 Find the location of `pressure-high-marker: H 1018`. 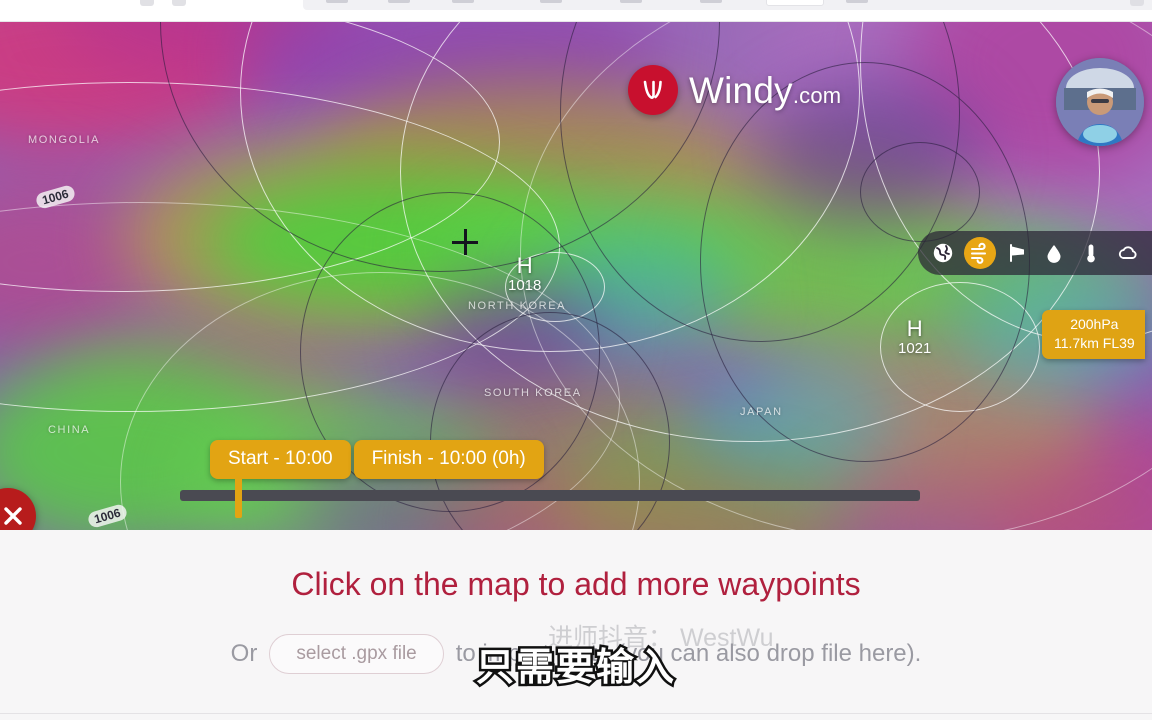

pressure-high-marker: H 1018 is located at coordinates (524, 275).